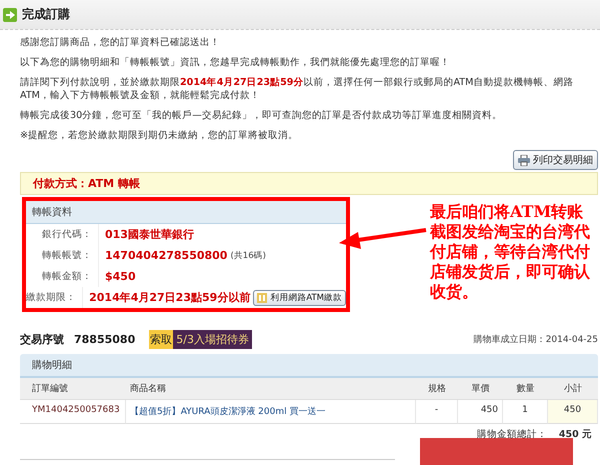 This screenshot has height=465, width=600. Describe the element at coordinates (525, 389) in the screenshot. I see `column-header: 數量` at that location.